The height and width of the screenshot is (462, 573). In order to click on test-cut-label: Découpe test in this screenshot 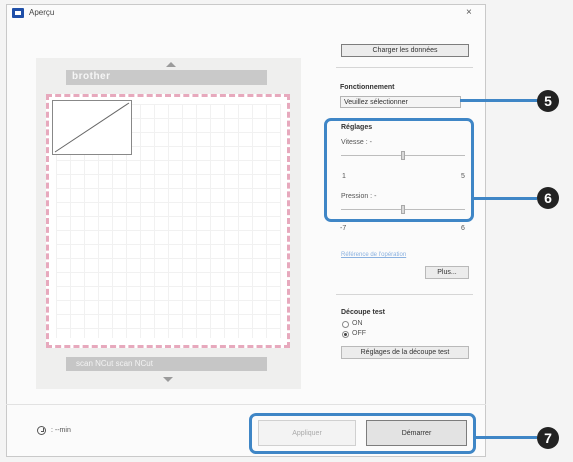, I will do `click(363, 312)`.